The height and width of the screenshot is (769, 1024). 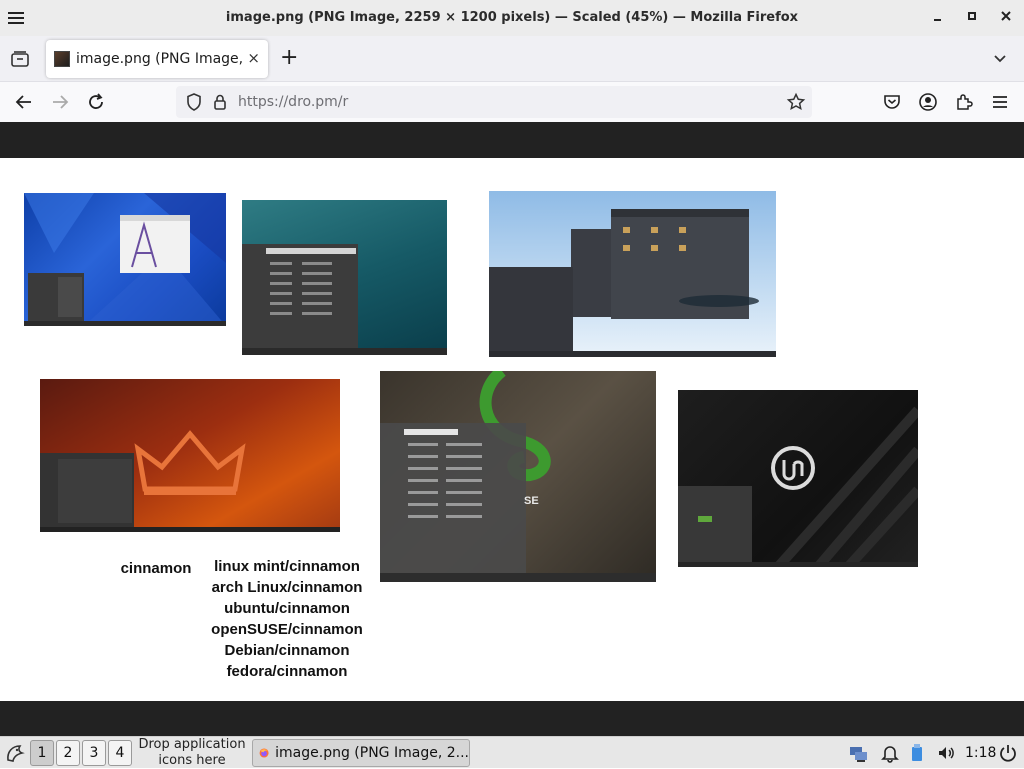 What do you see at coordinates (632, 274) in the screenshot?
I see `desktop-thumbnail-sky` at bounding box center [632, 274].